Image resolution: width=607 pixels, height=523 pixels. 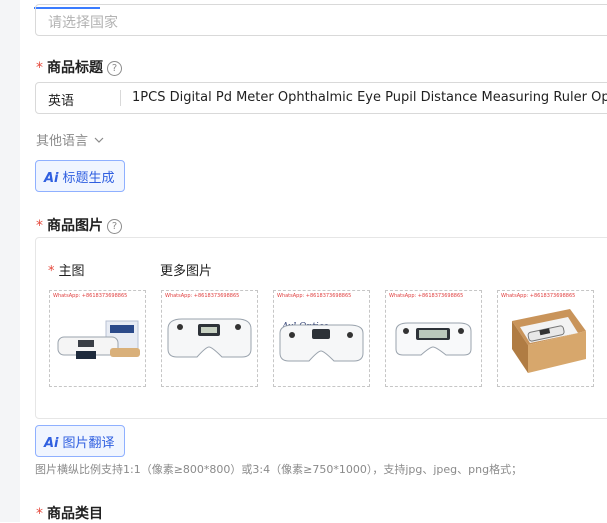 What do you see at coordinates (83, 23) in the screenshot?
I see `country-placeholder: 请选择国家` at bounding box center [83, 23].